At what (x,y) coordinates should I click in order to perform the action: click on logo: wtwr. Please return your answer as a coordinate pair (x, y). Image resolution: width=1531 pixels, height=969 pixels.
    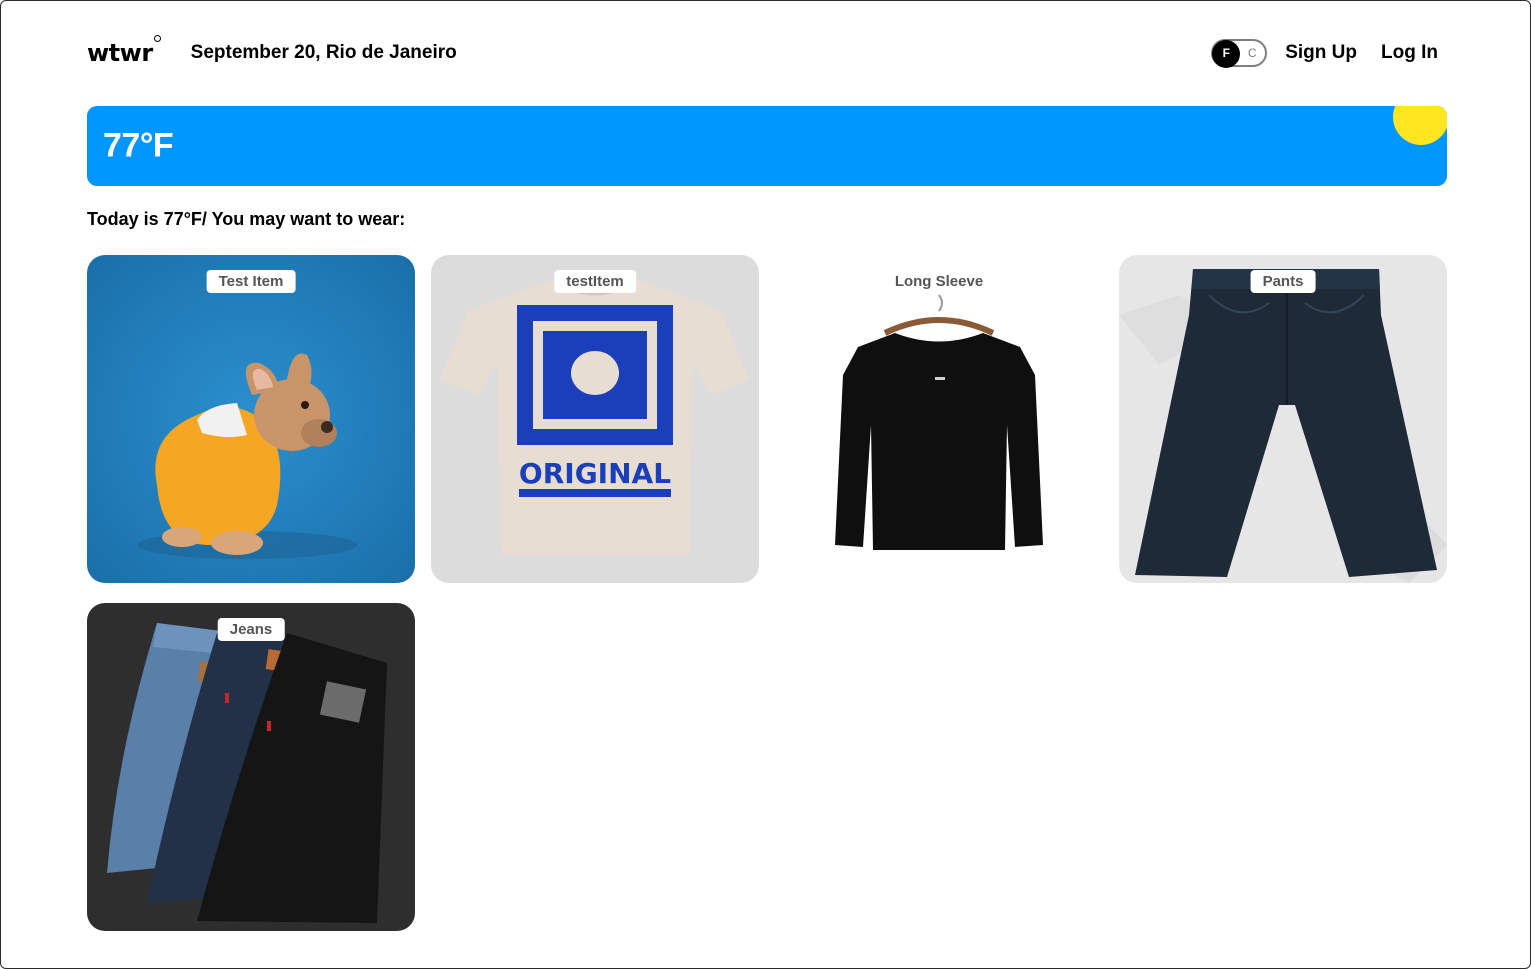
    Looking at the image, I should click on (124, 51).